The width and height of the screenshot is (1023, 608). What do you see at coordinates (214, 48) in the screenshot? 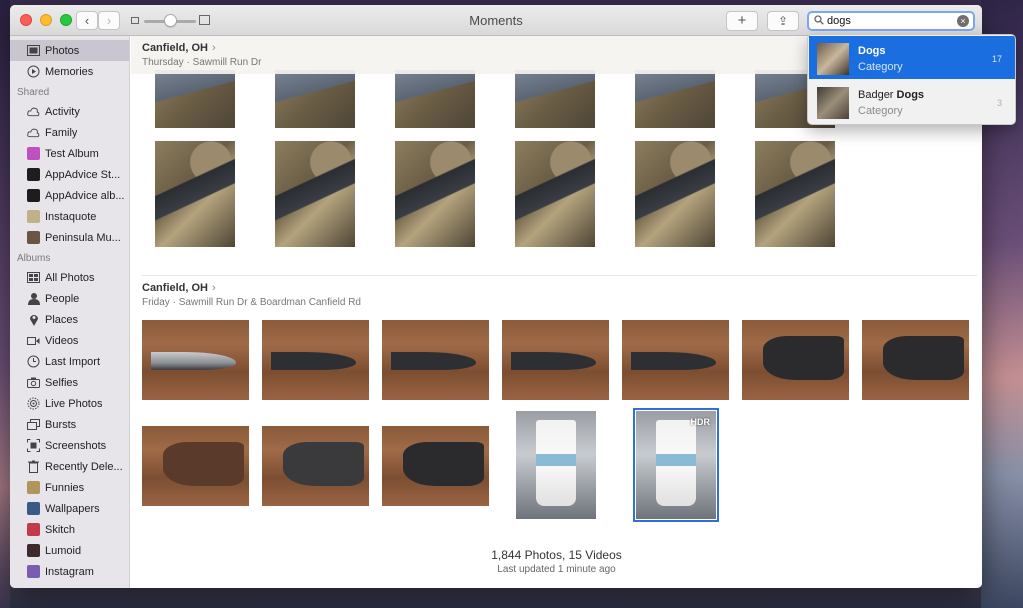
I see `chevron-right-icon: ›` at bounding box center [214, 48].